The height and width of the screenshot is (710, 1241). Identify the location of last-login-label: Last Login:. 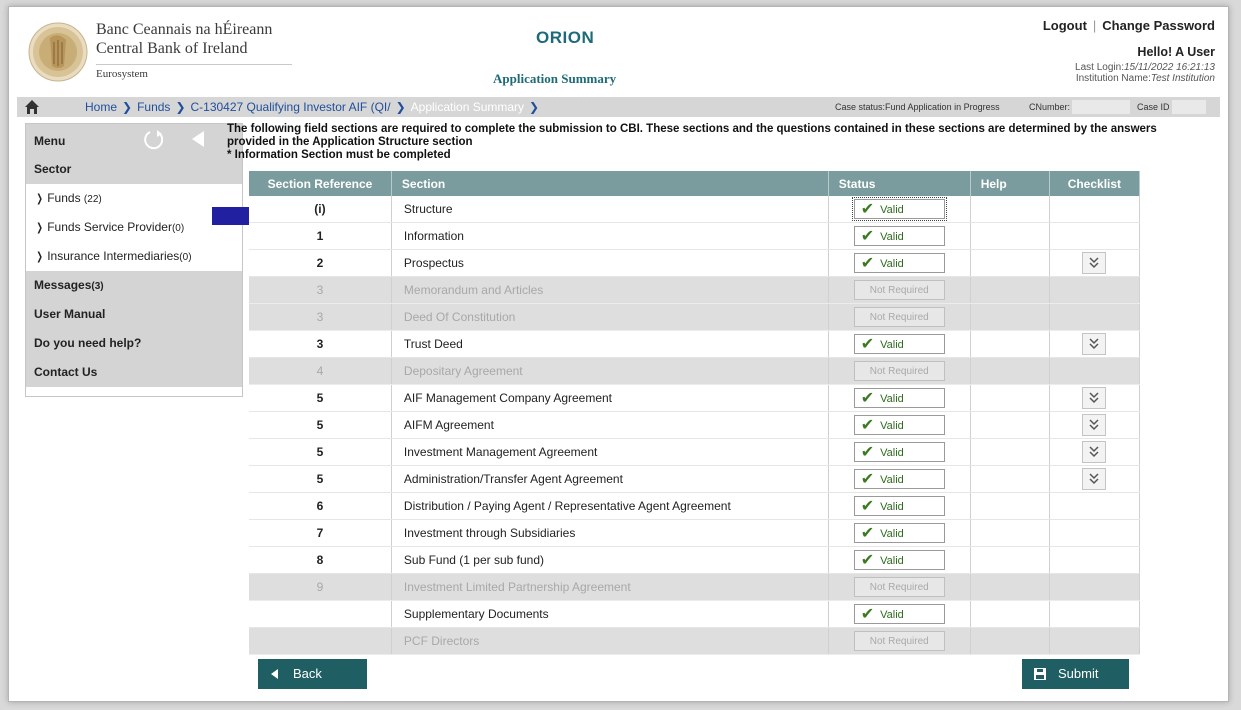
(1099, 67).